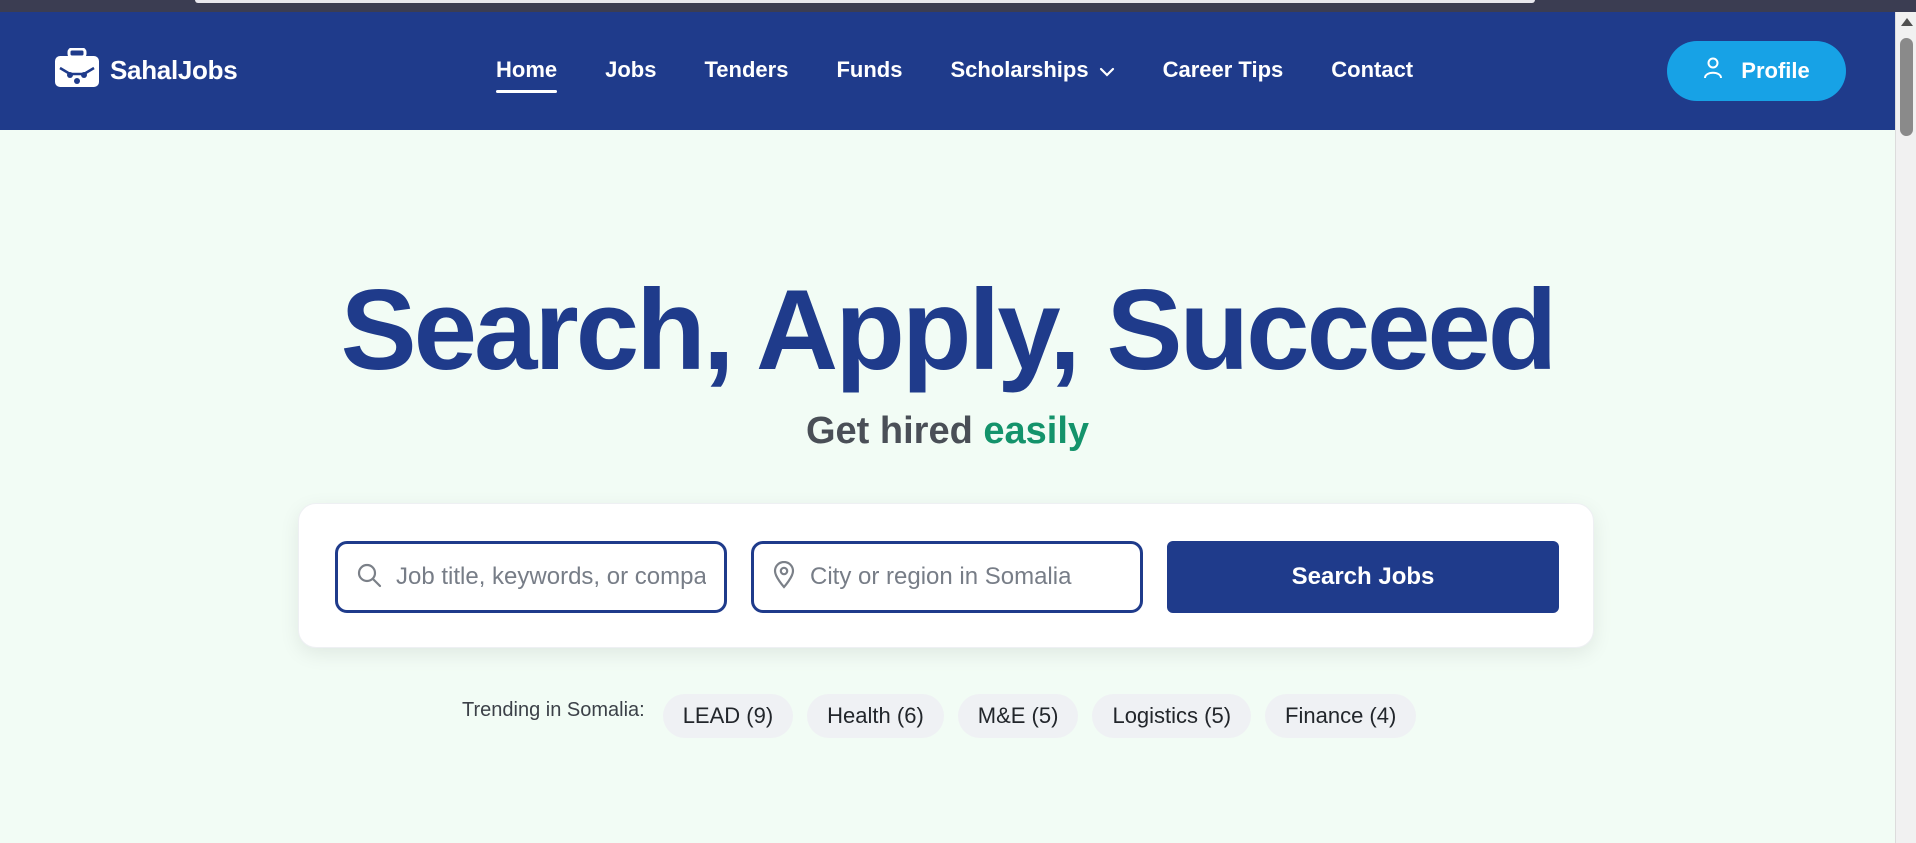 This screenshot has height=843, width=1916. What do you see at coordinates (1372, 75) in the screenshot?
I see `nav-item-contact: Contact` at bounding box center [1372, 75].